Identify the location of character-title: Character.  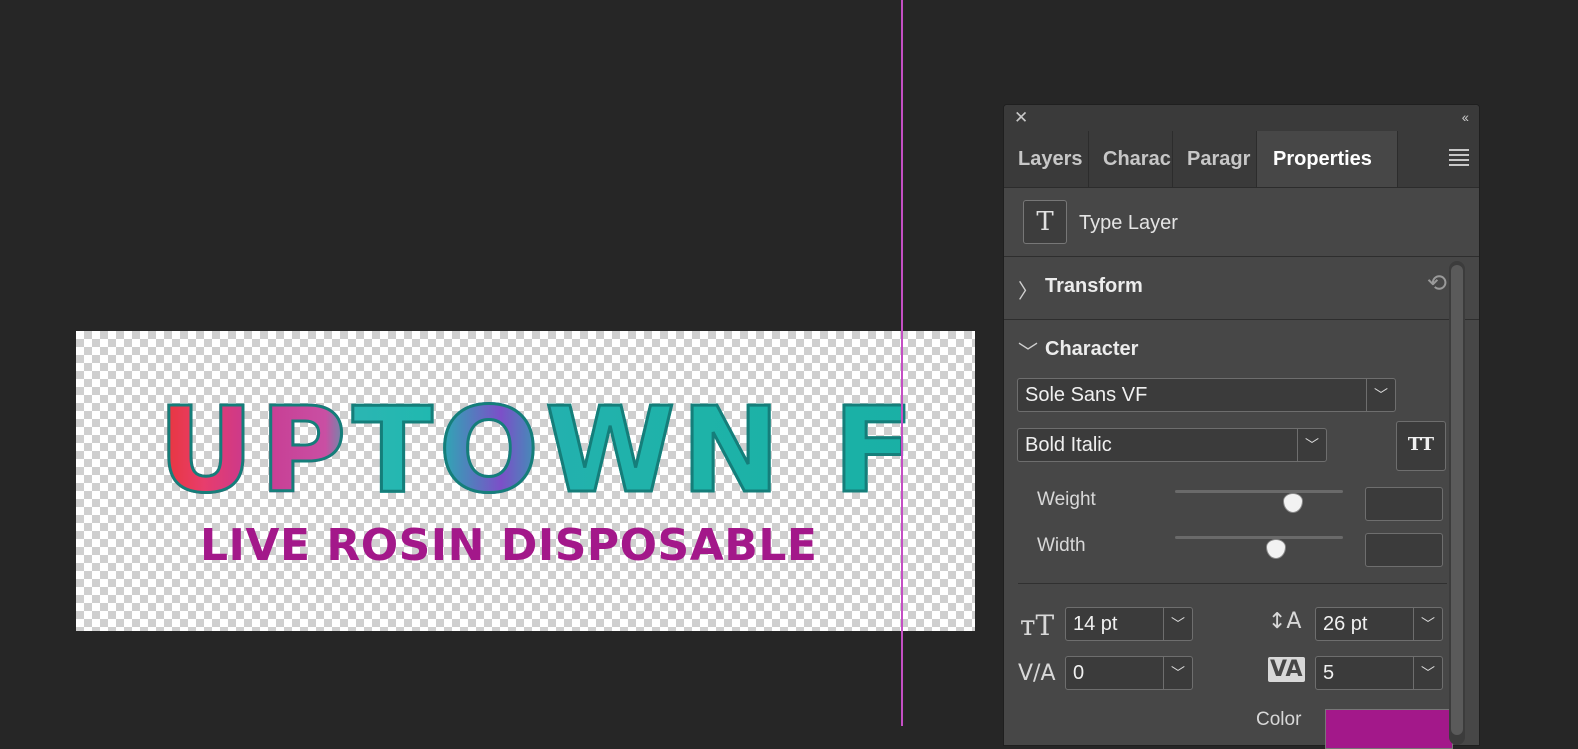
(1091, 349).